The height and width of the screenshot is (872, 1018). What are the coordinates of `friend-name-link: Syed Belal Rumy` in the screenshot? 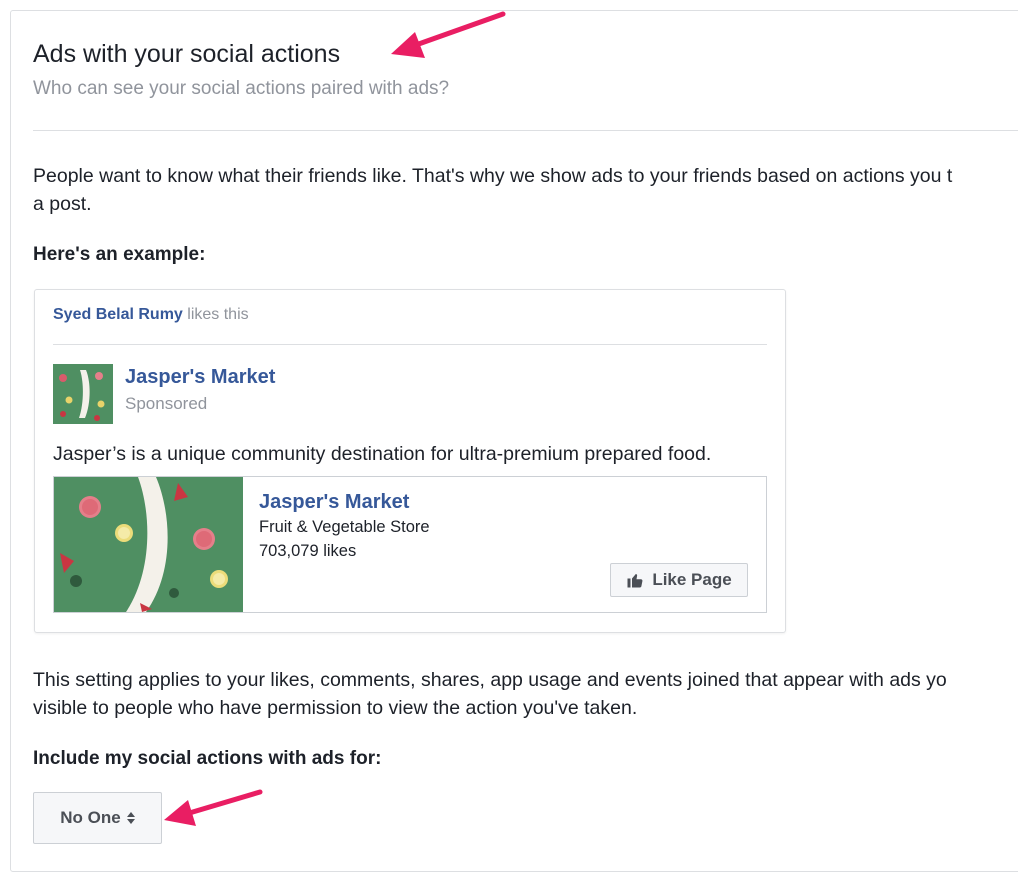 It's located at (118, 314).